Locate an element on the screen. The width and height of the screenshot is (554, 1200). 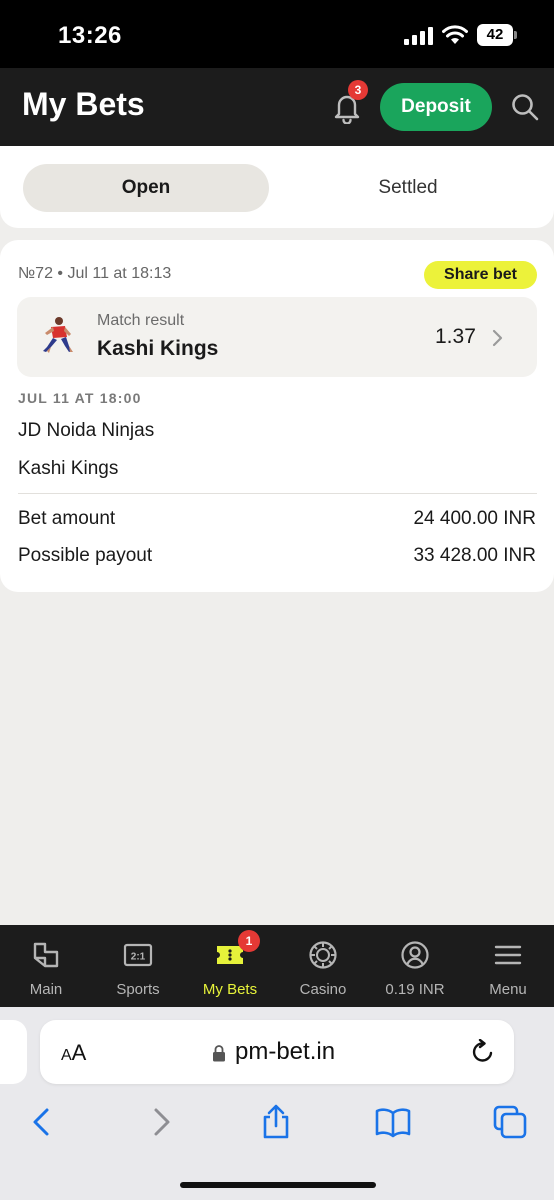
nav-item-sports: 2:1 Sports is located at coordinates (138, 966).